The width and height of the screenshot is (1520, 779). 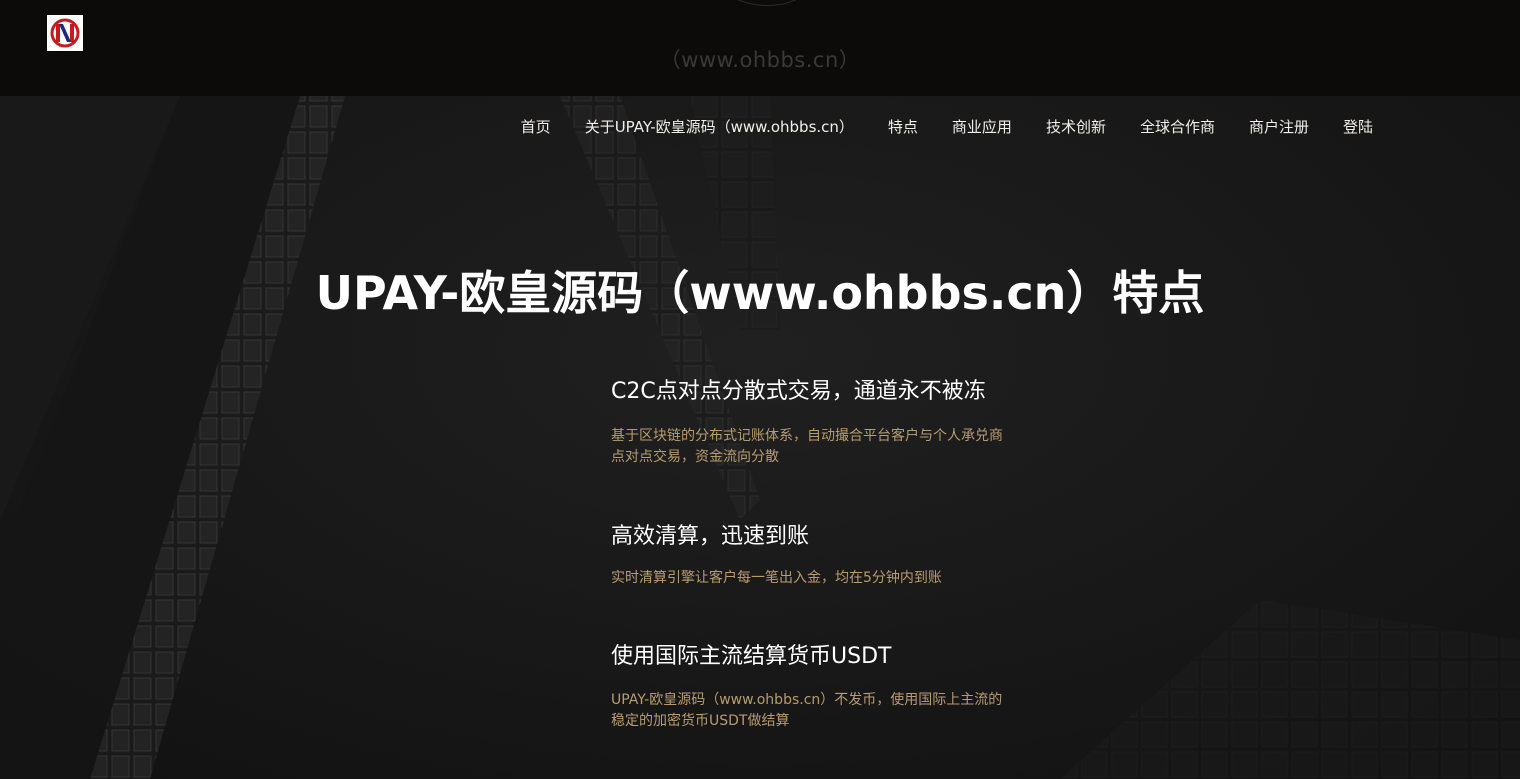 I want to click on nav-item-tech: 技术创新, so click(x=1076, y=126).